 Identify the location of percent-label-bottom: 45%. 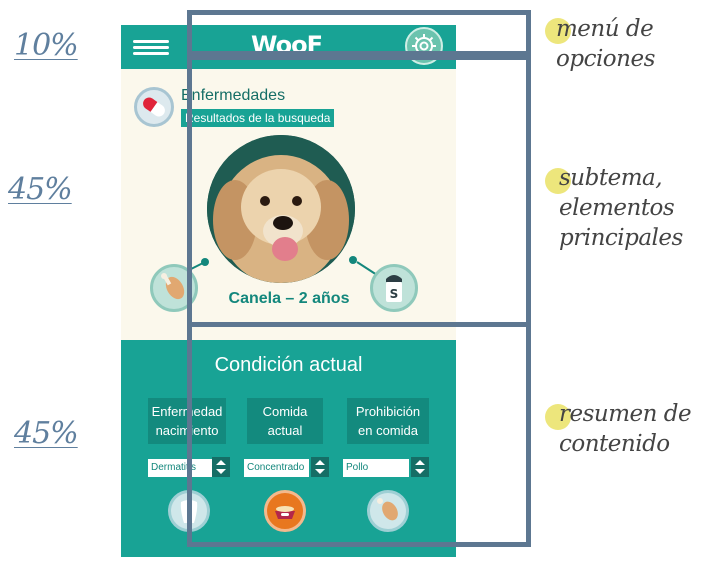
(46, 433).